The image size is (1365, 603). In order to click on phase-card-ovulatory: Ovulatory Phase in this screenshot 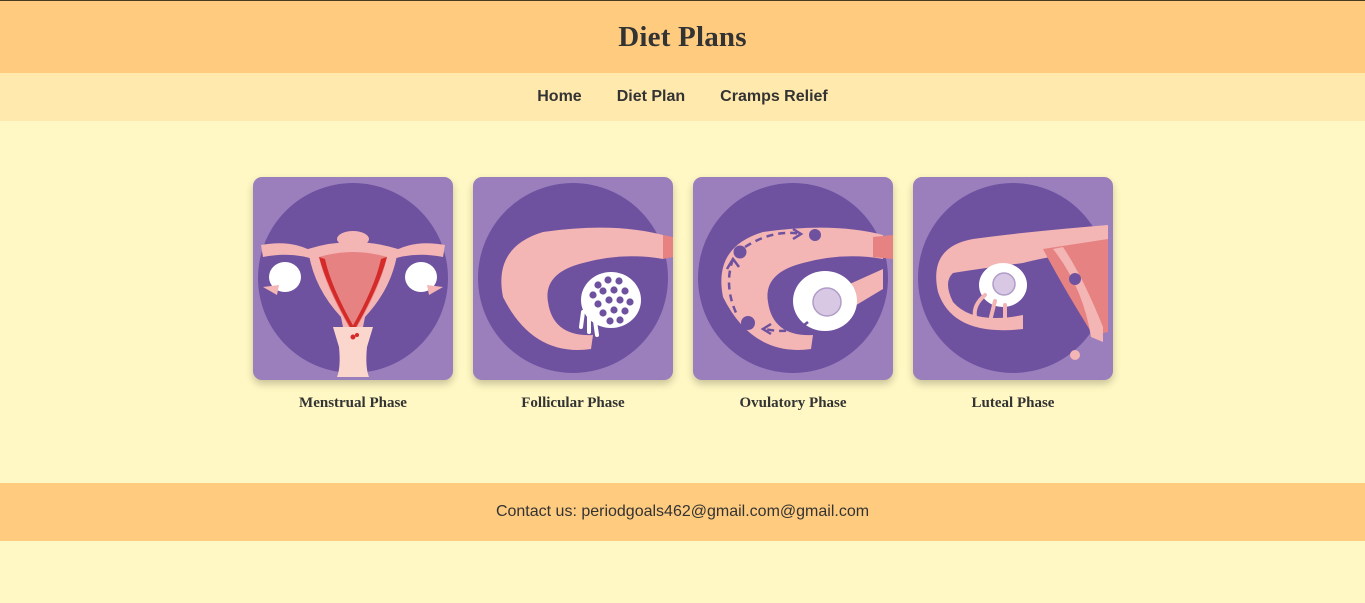, I will do `click(793, 294)`.